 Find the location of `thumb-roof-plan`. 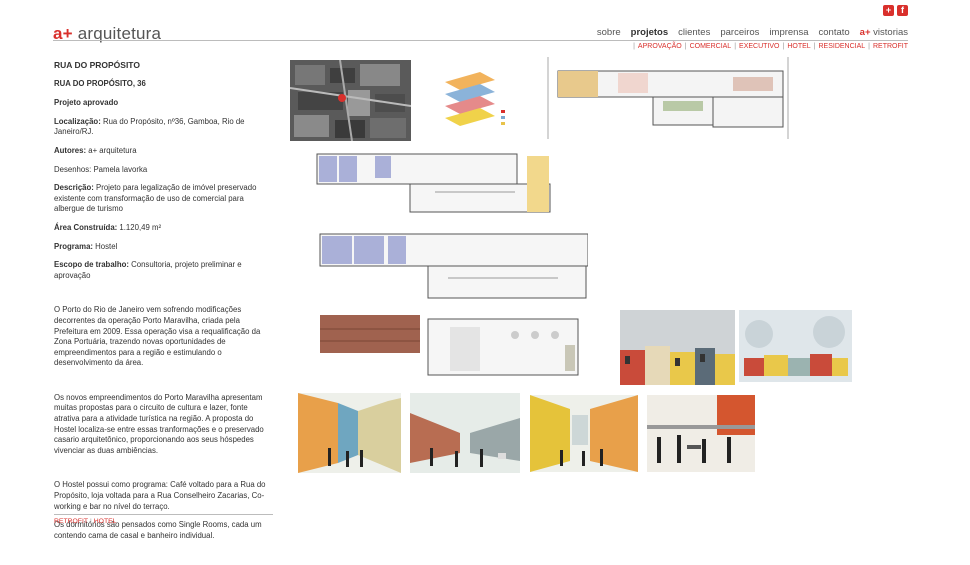

thumb-roof-plan is located at coordinates (450, 346).